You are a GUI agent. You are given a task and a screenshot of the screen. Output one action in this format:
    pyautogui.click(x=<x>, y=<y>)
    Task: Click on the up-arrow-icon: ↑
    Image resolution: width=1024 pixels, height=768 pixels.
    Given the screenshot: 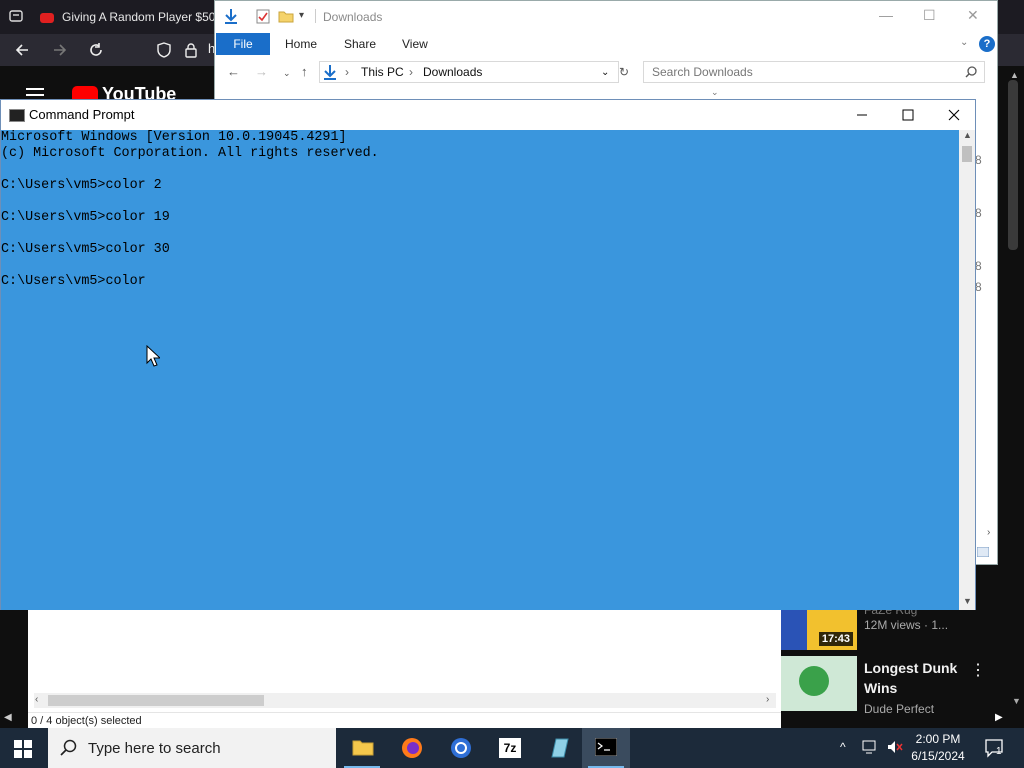 What is the action you would take?
    pyautogui.click(x=304, y=71)
    